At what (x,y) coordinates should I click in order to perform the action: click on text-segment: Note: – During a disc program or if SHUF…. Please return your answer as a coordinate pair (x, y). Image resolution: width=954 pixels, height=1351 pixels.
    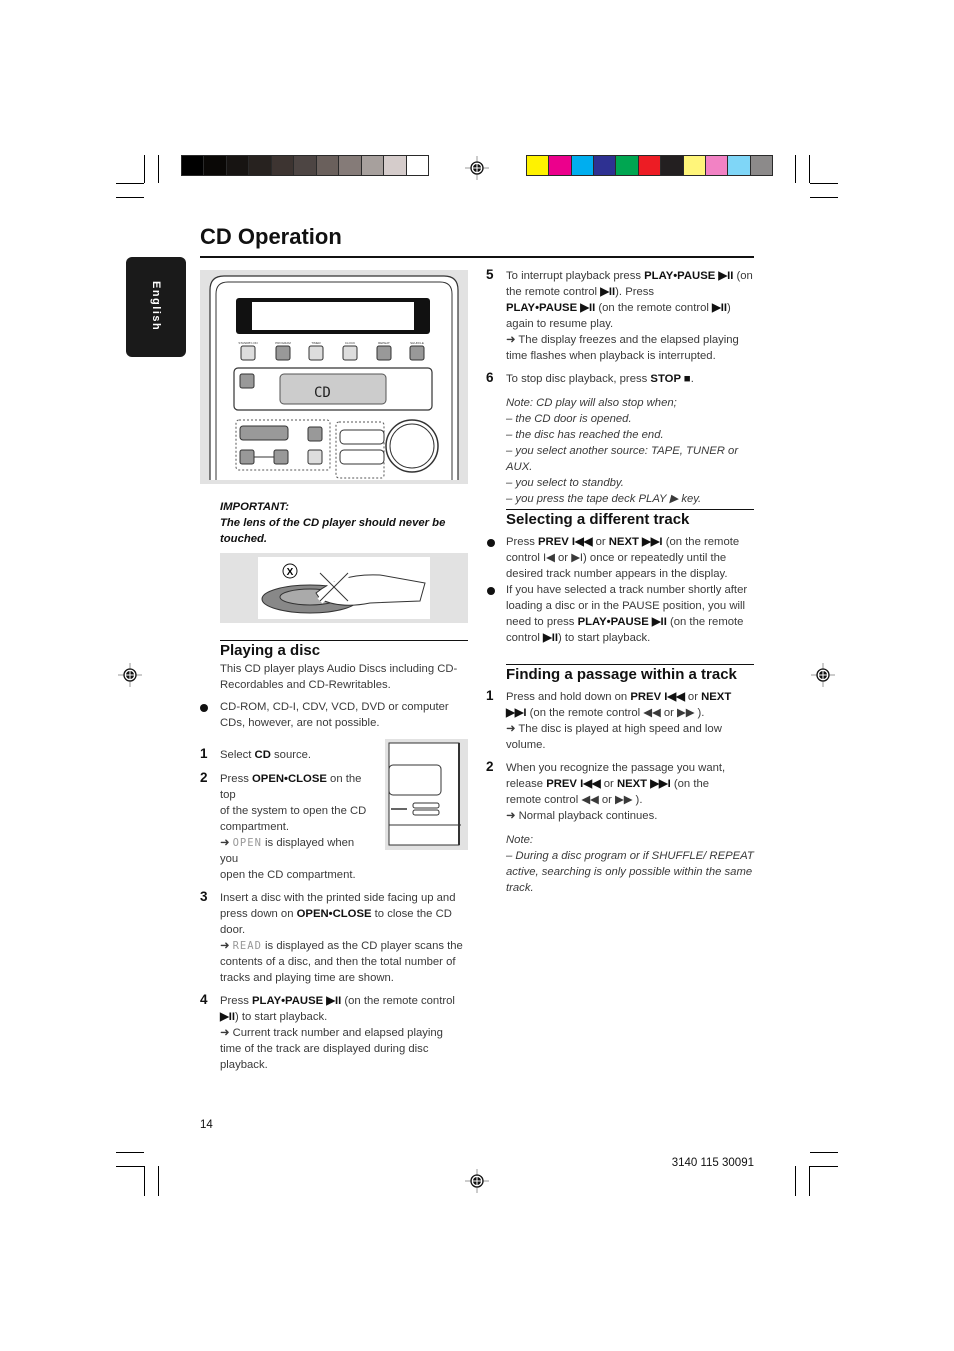
    Looking at the image, I should click on (630, 864).